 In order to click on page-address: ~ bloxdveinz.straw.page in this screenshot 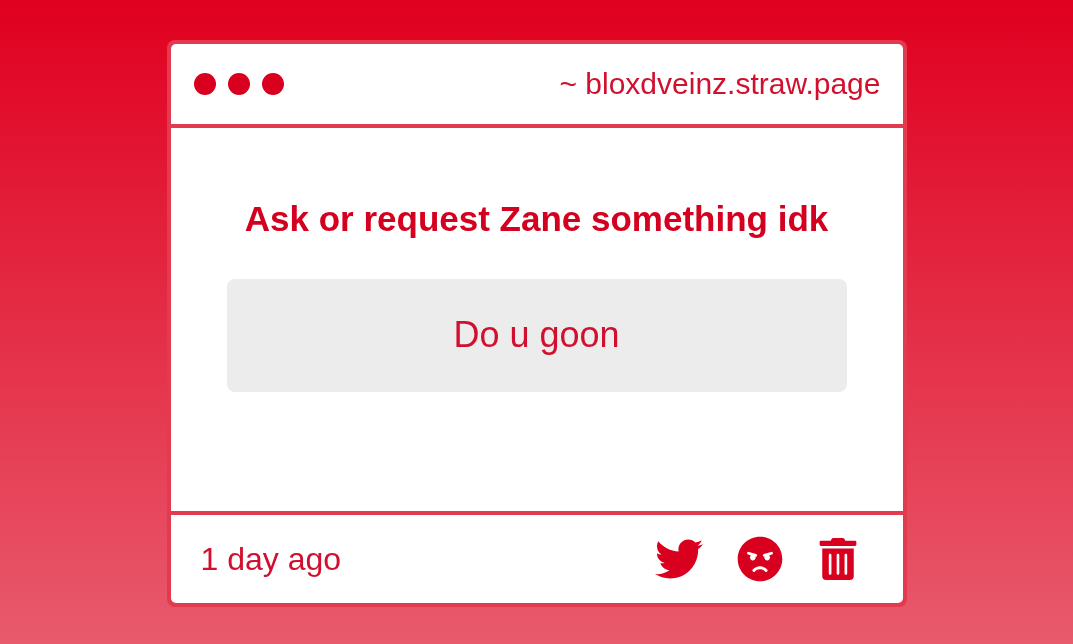, I will do `click(720, 84)`.